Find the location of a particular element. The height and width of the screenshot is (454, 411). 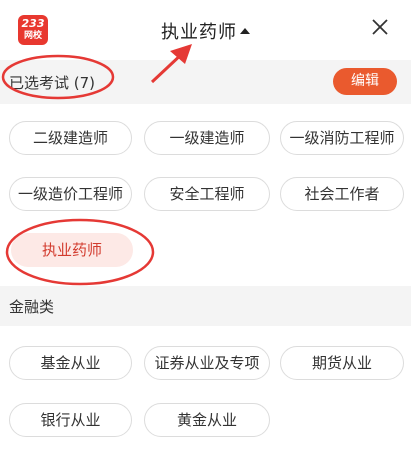

exam-chip: 一级建造师 is located at coordinates (207, 138).